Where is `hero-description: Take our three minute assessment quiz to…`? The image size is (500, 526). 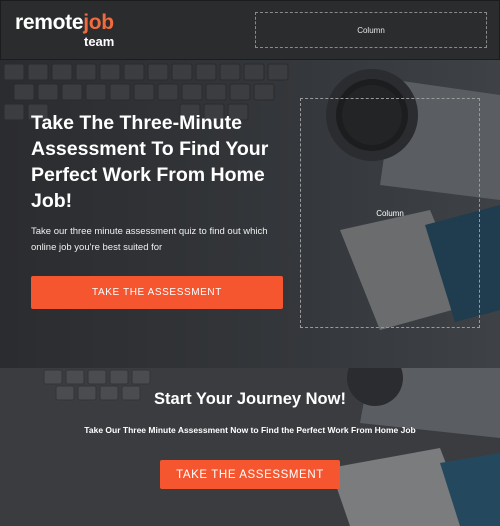 hero-description: Take our three minute assessment quiz to… is located at coordinates (149, 239).